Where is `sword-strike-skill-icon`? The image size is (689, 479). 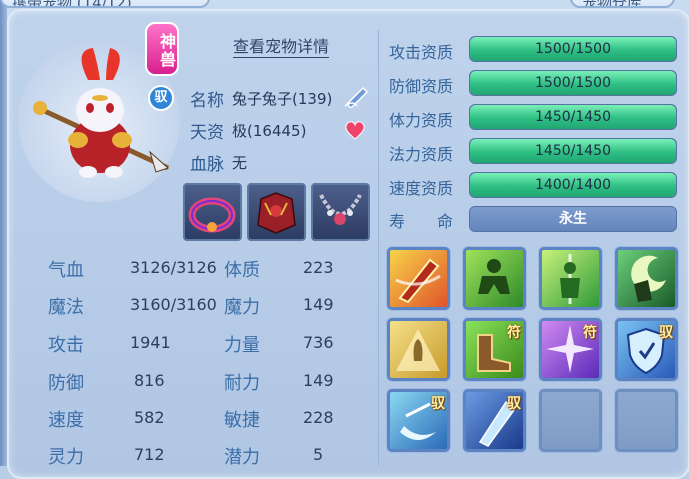
sword-strike-skill-icon is located at coordinates (418, 281).